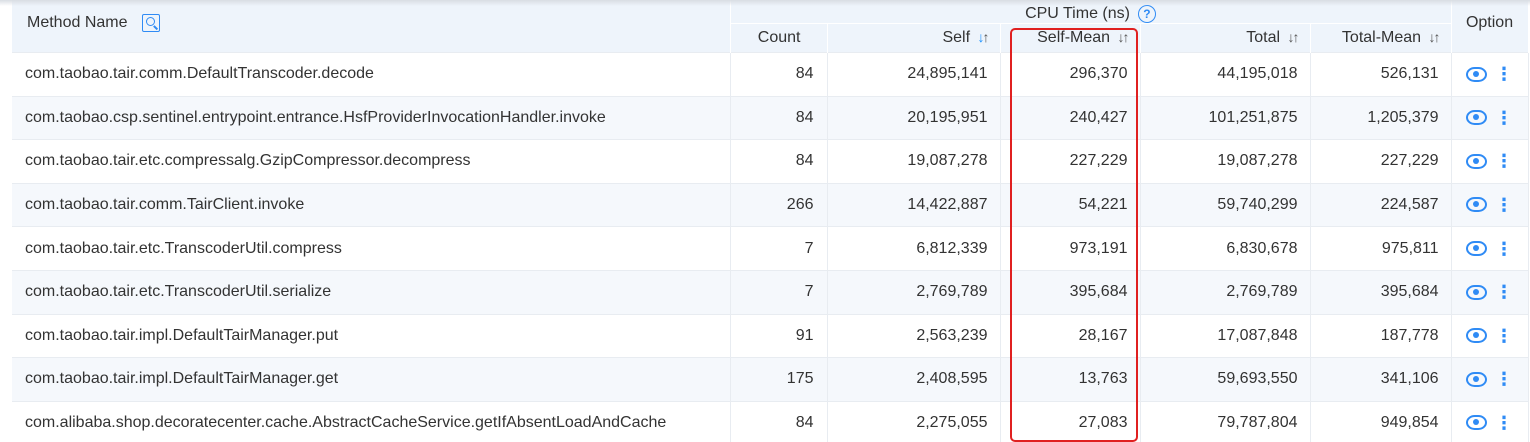 Image resolution: width=1530 pixels, height=442 pixels. I want to click on total-mean-cell: 949,854, so click(1381, 421).